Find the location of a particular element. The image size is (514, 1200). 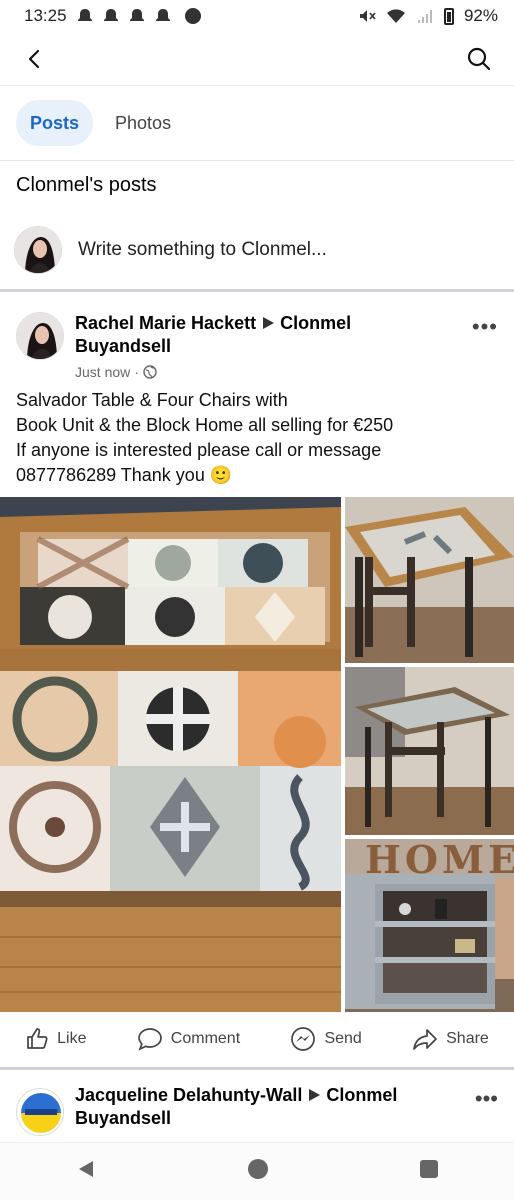

circle-home-icon is located at coordinates (258, 1169).